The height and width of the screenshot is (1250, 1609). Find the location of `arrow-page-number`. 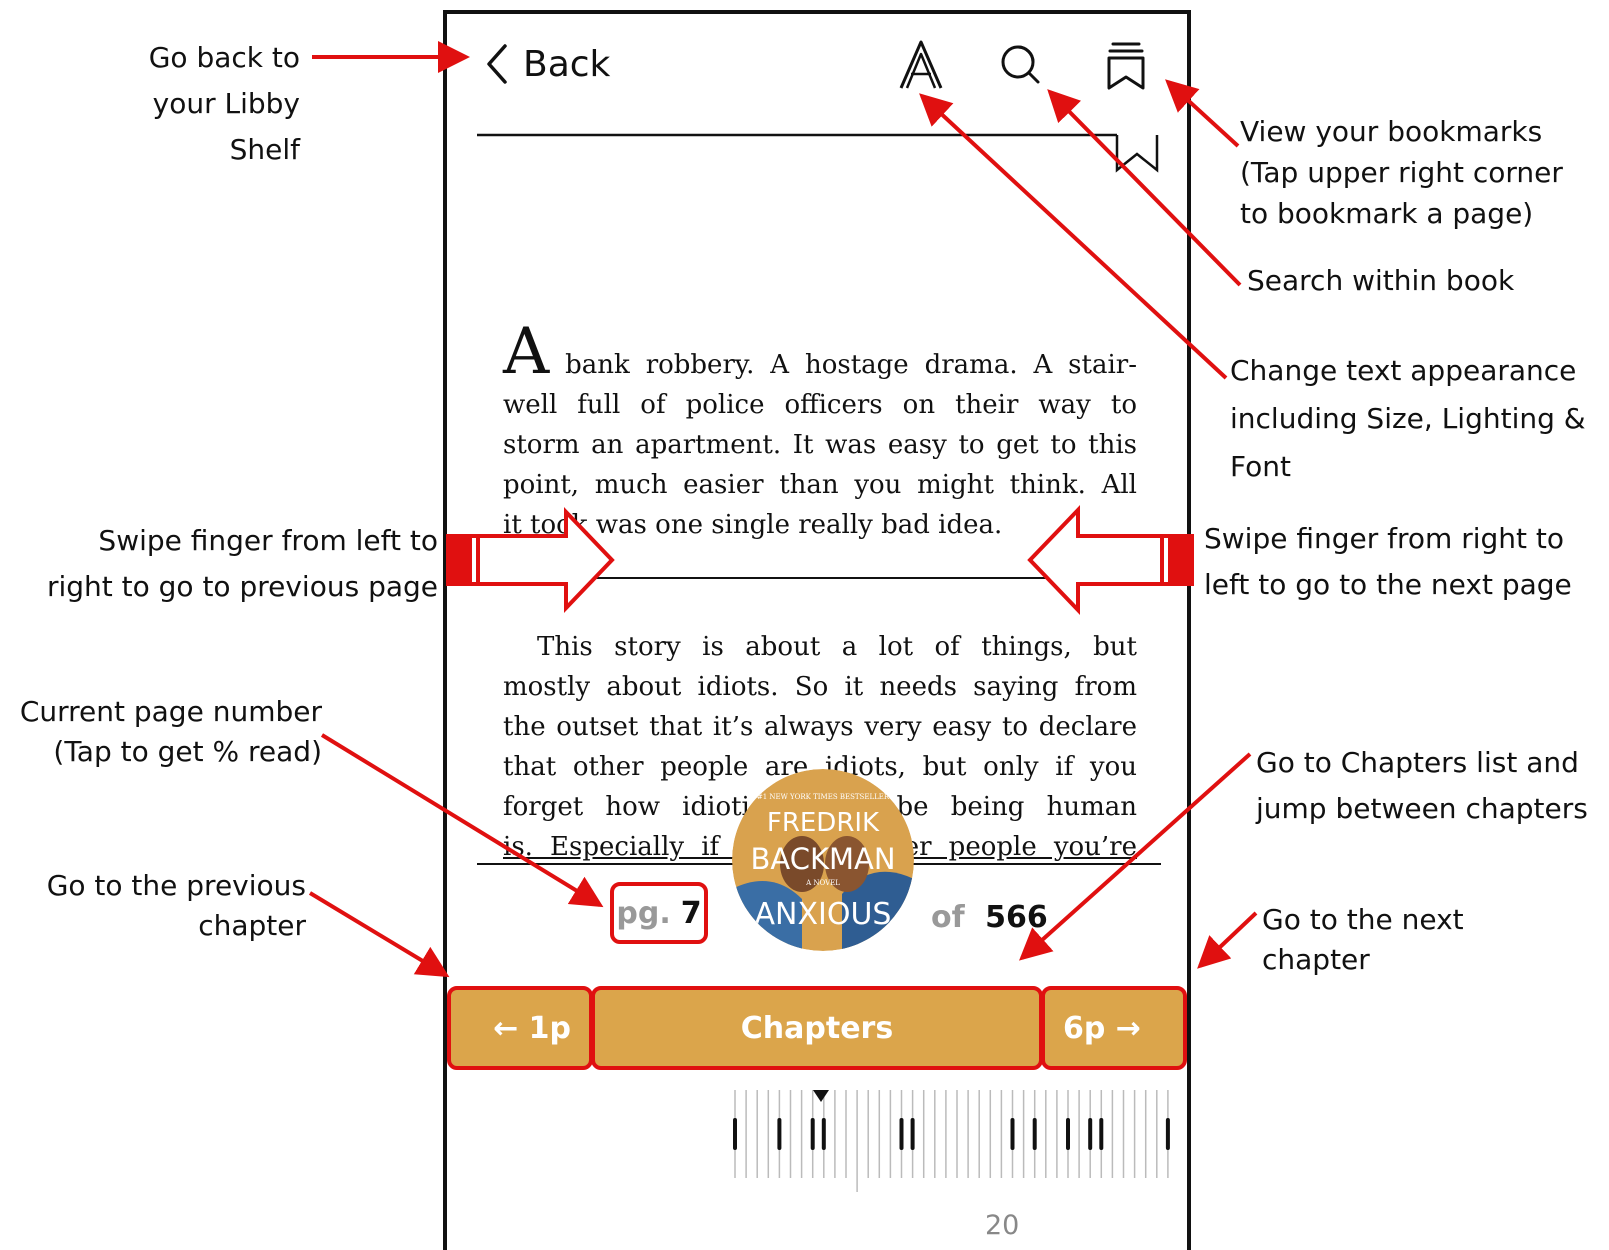

arrow-page-number is located at coordinates (462, 820).